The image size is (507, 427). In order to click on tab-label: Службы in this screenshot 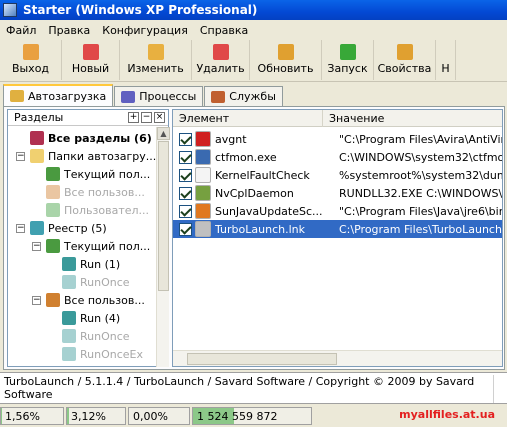, I will do `click(252, 96)`.